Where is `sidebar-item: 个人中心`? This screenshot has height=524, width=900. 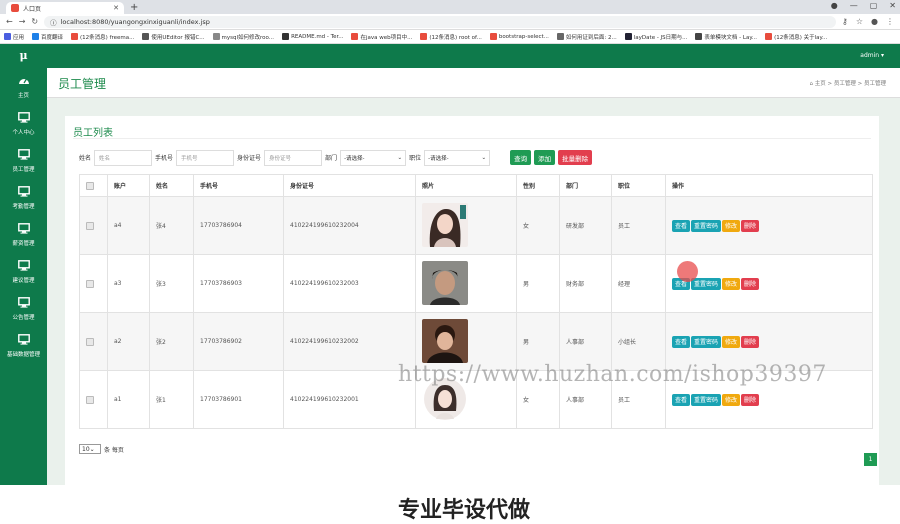
sidebar-item: 个人中心 is located at coordinates (23, 123).